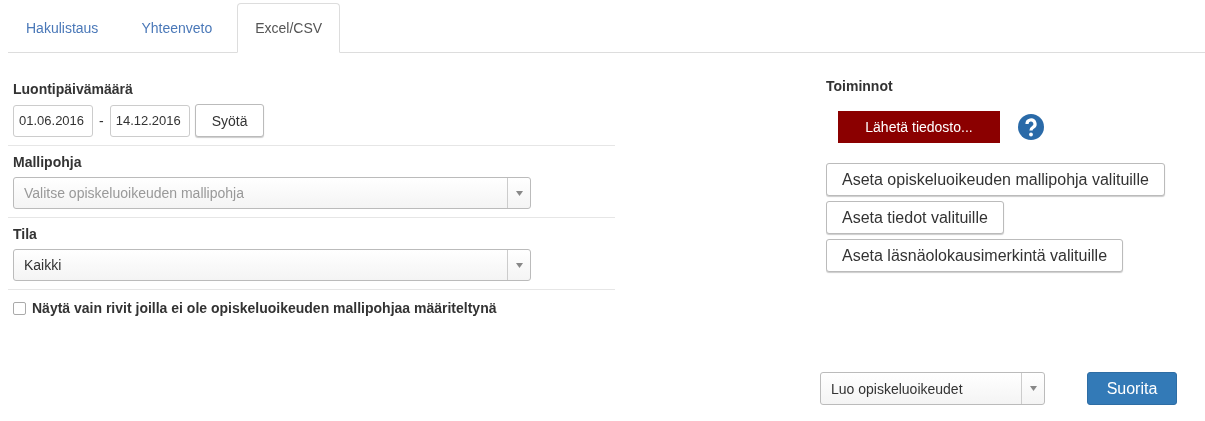  What do you see at coordinates (860, 86) in the screenshot?
I see `section-title: Toiminnot` at bounding box center [860, 86].